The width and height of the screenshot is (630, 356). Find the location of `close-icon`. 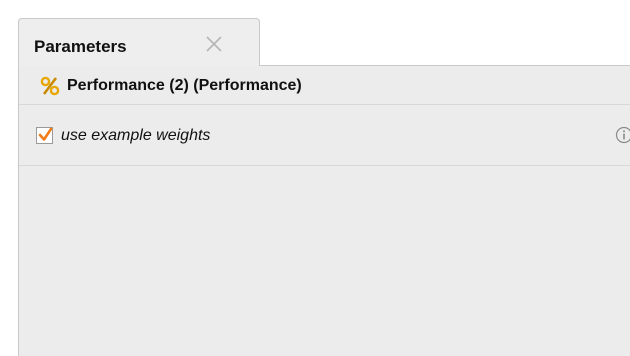

close-icon is located at coordinates (214, 44).